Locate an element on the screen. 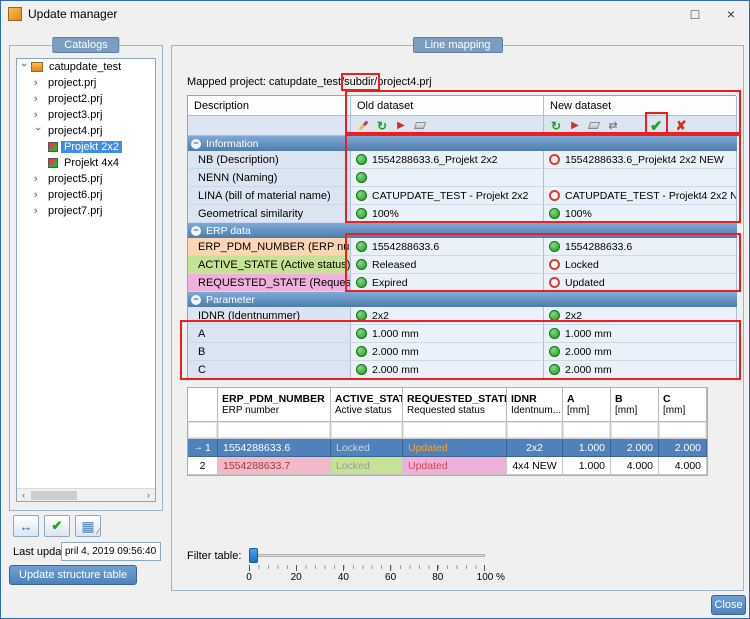  last-update-field is located at coordinates (111, 551).